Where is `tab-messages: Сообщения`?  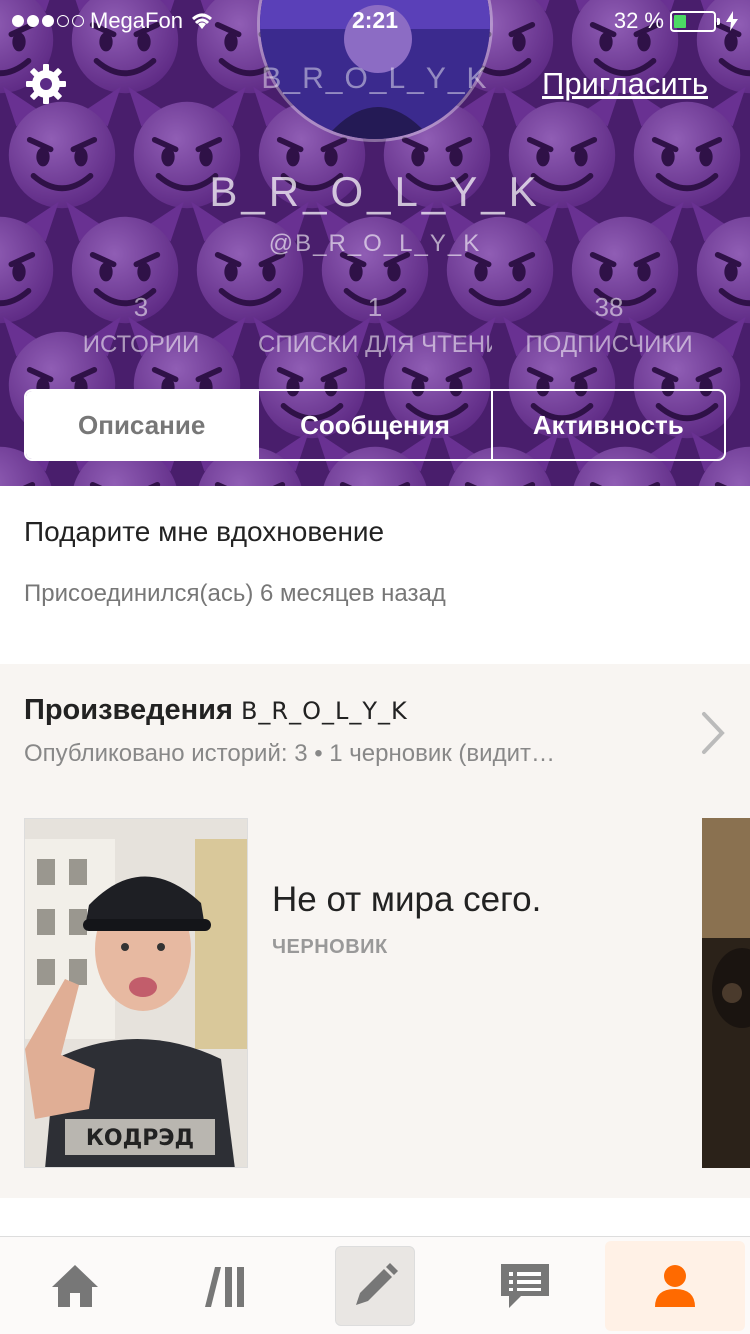 tab-messages: Сообщения is located at coordinates (373, 425).